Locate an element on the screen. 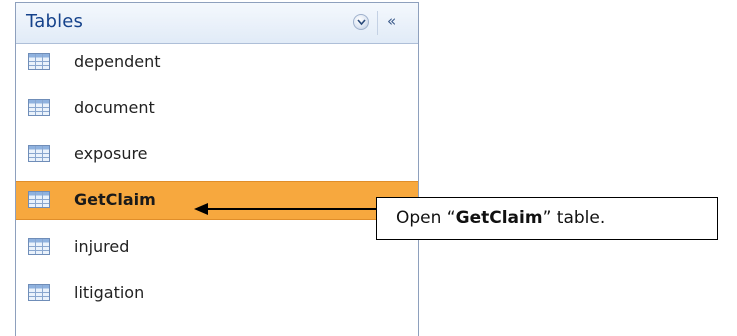  list-item-label: GetClaim is located at coordinates (115, 199).